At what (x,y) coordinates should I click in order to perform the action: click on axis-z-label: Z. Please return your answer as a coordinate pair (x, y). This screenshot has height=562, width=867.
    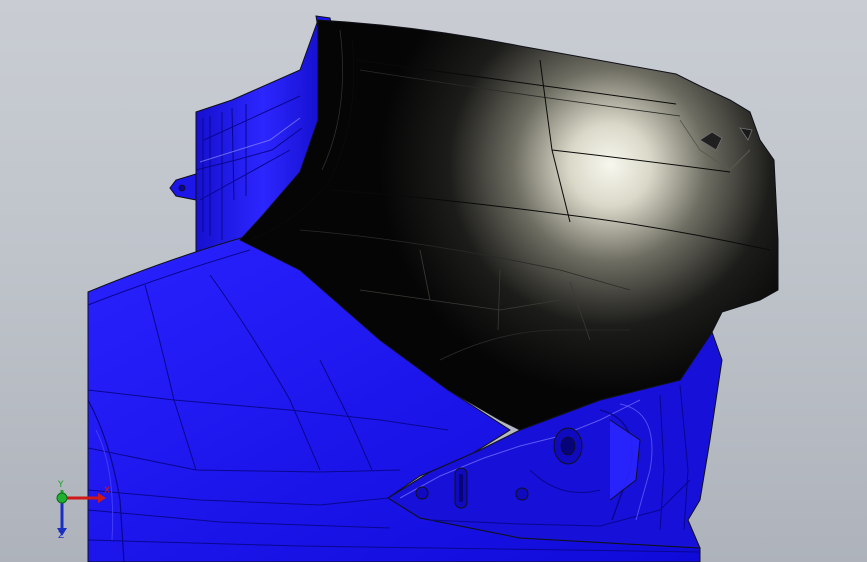
    Looking at the image, I should click on (61, 536).